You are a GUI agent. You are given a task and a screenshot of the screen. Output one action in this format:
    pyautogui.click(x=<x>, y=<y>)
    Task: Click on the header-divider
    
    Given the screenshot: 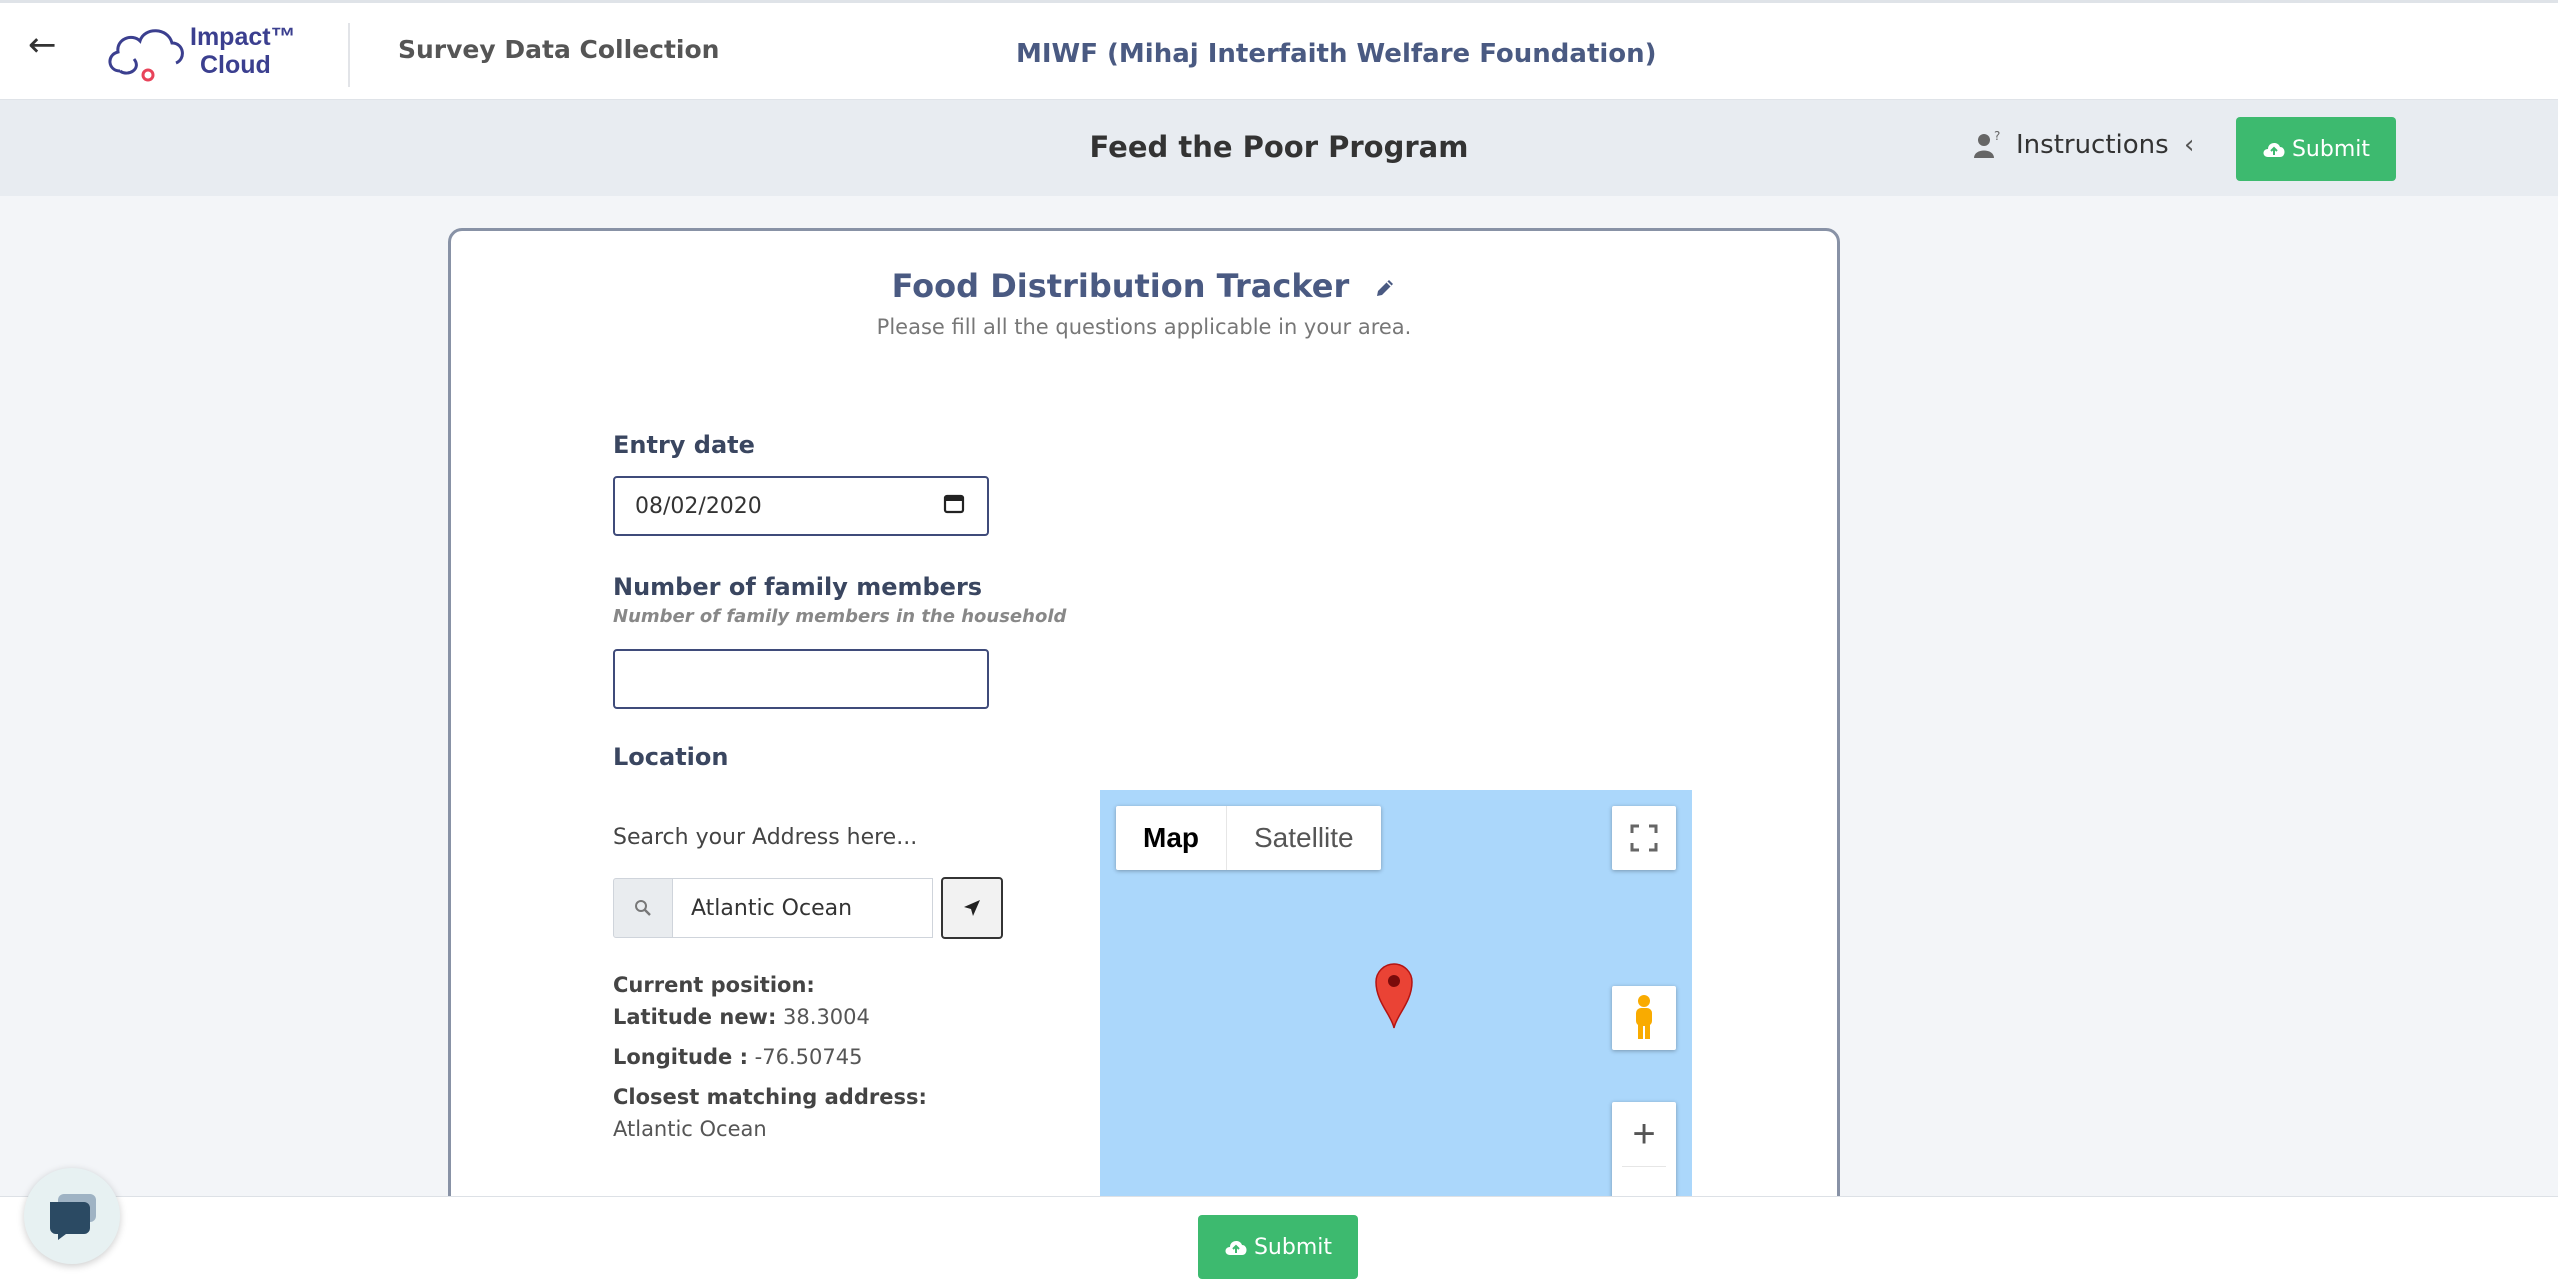 What is the action you would take?
    pyautogui.click(x=349, y=55)
    